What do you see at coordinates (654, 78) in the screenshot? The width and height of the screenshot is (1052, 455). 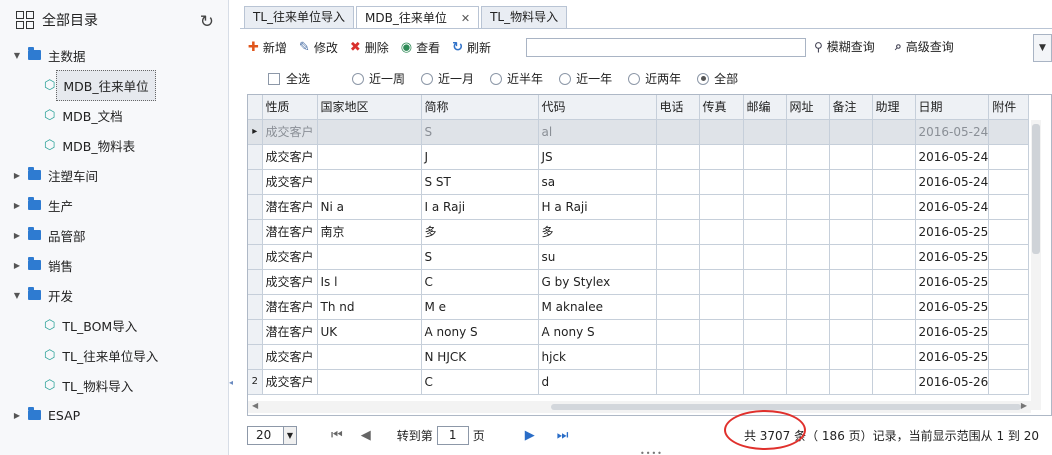 I see `range-radio: 近两年` at bounding box center [654, 78].